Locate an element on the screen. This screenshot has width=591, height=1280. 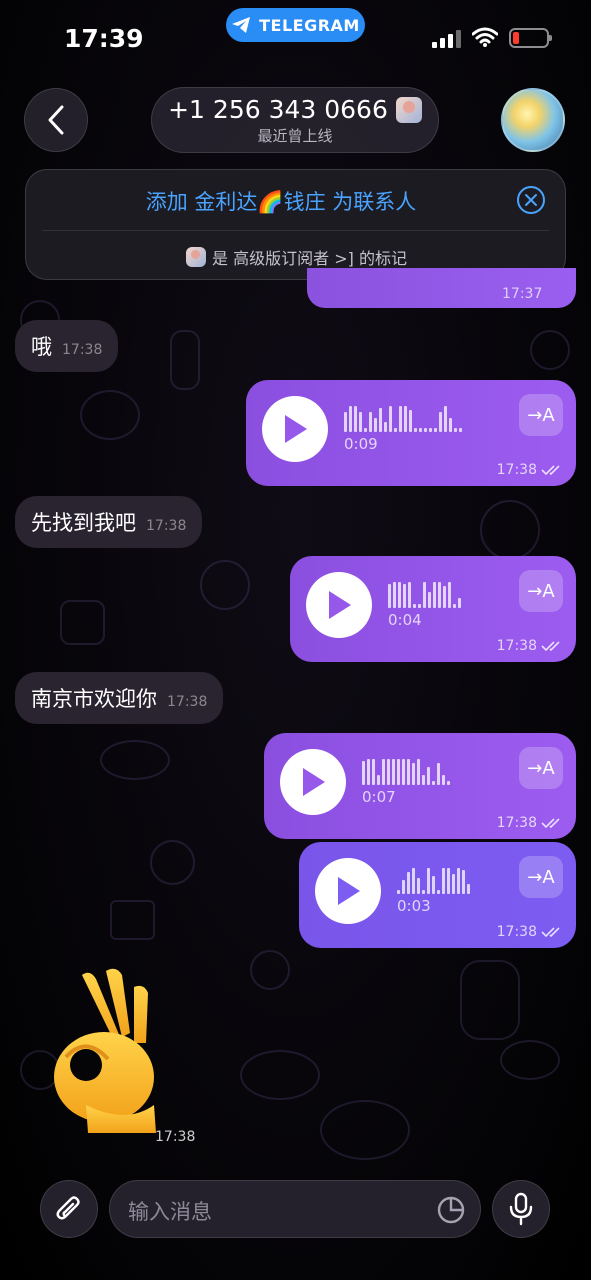
ok-hand-emoji is located at coordinates (111, 1050).